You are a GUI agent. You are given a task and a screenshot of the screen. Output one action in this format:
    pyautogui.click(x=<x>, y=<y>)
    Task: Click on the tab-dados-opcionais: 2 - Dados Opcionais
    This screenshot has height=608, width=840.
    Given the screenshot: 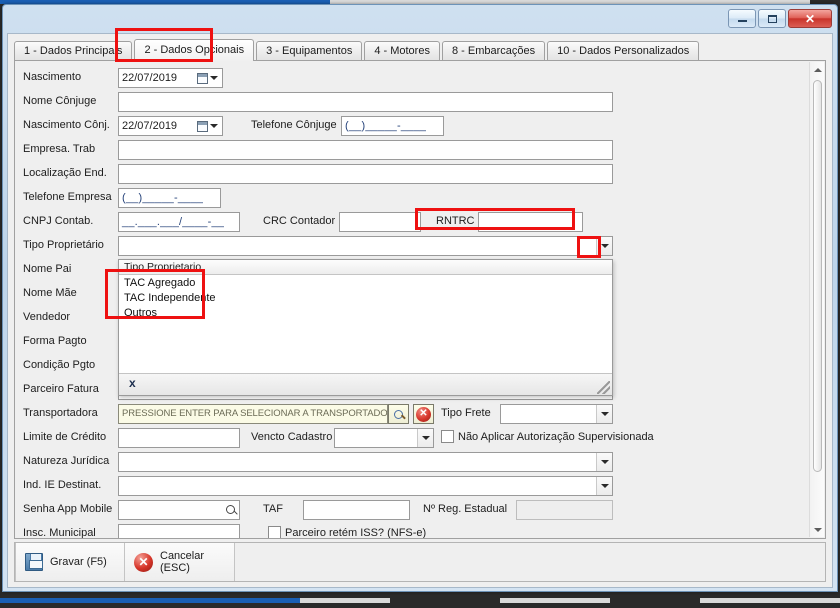 What is the action you would take?
    pyautogui.click(x=194, y=50)
    